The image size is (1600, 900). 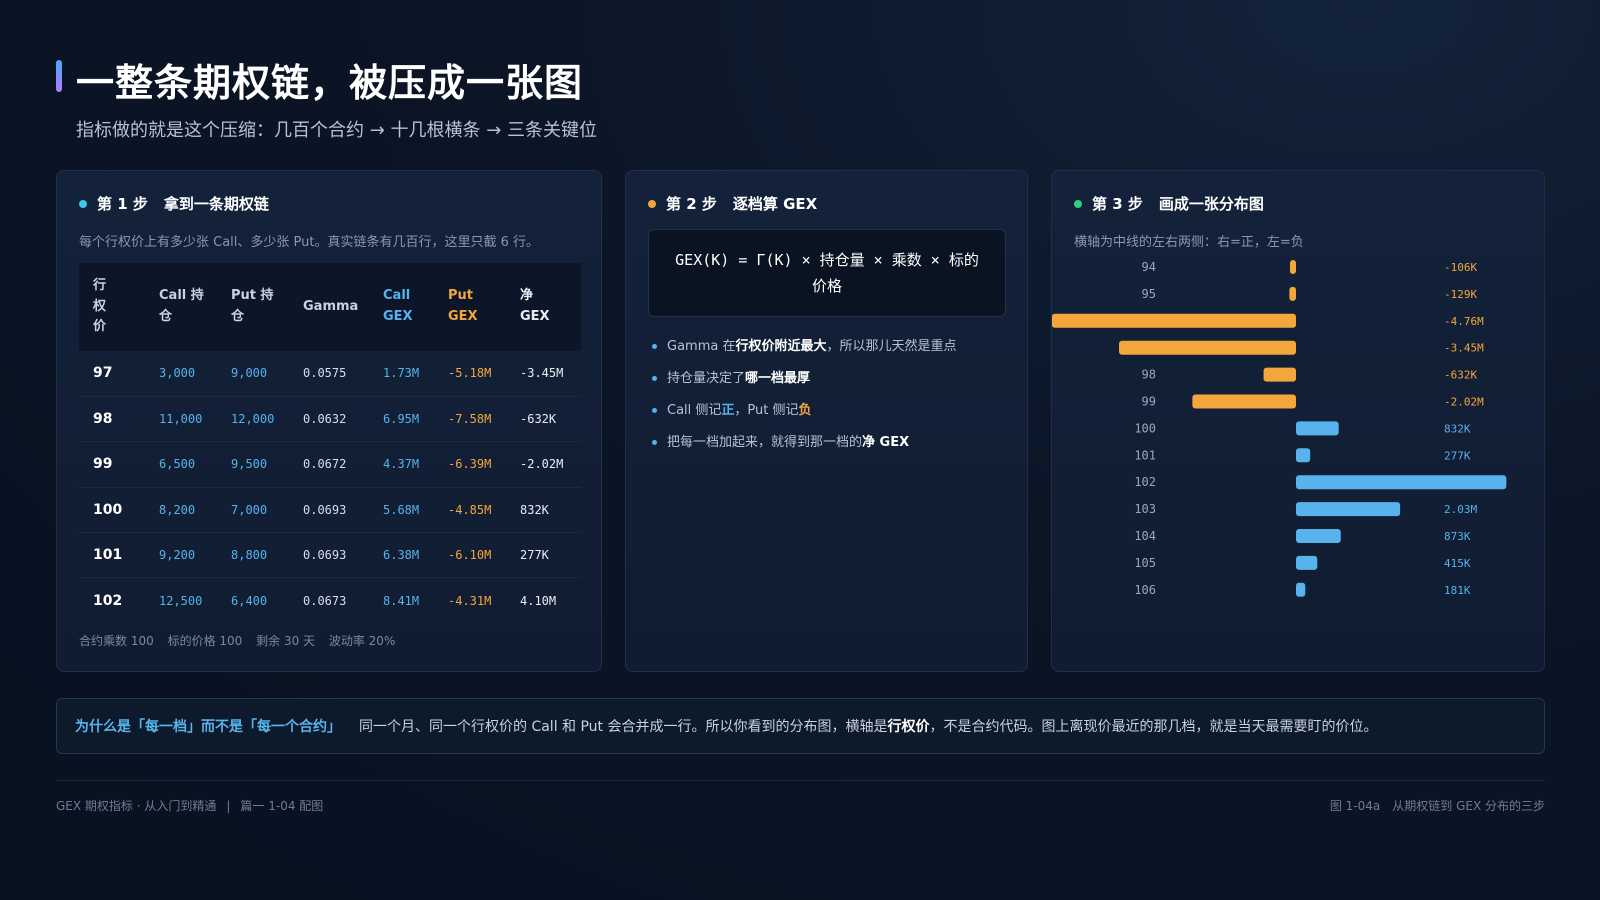 What do you see at coordinates (174, 203) in the screenshot?
I see `step1-heading: 第 1 步 拿到一条期权链` at bounding box center [174, 203].